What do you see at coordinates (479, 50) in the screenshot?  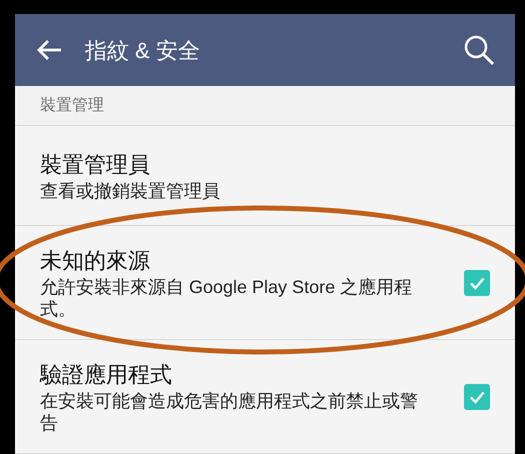 I see `search-icon` at bounding box center [479, 50].